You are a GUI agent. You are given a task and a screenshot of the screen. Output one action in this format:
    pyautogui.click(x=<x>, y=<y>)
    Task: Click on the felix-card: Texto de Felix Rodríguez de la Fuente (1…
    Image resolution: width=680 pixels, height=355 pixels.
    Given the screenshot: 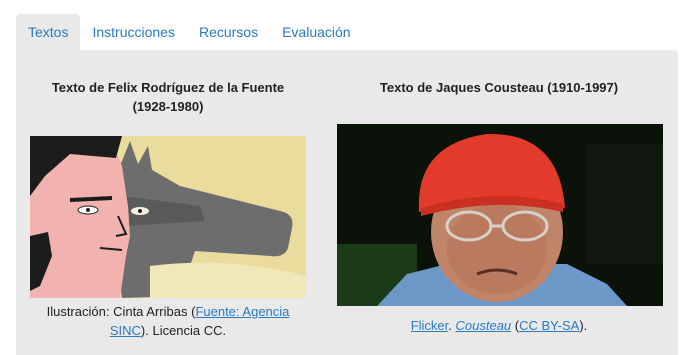 What is the action you would take?
    pyautogui.click(x=168, y=97)
    